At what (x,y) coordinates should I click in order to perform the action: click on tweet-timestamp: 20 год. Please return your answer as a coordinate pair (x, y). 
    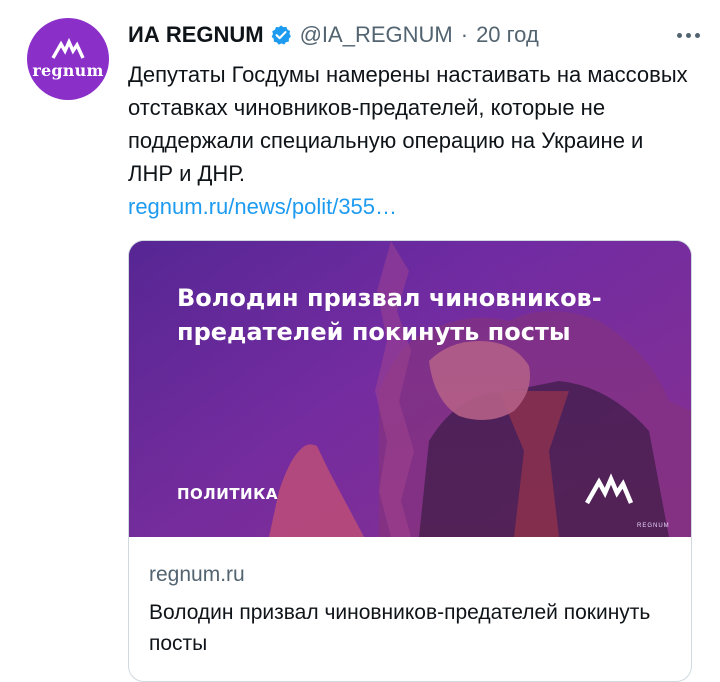
    Looking at the image, I should click on (507, 35).